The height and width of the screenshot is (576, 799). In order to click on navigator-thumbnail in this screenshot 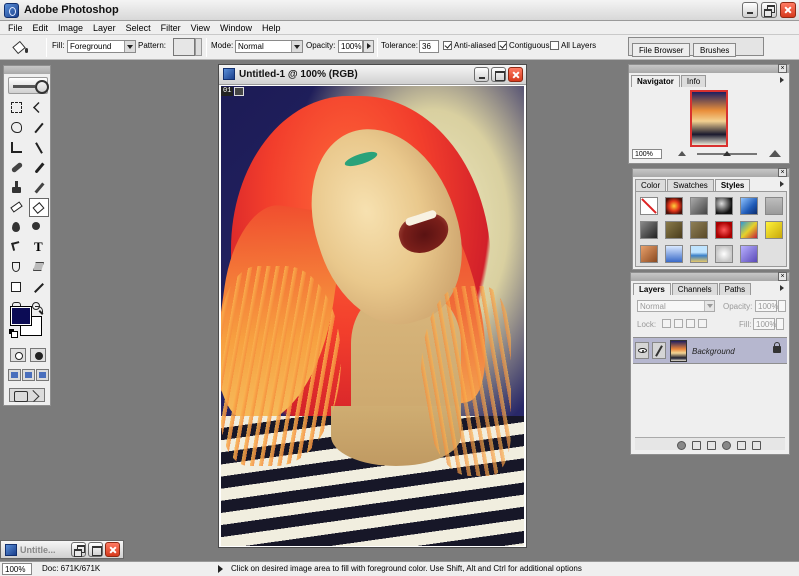, I will do `click(709, 118)`.